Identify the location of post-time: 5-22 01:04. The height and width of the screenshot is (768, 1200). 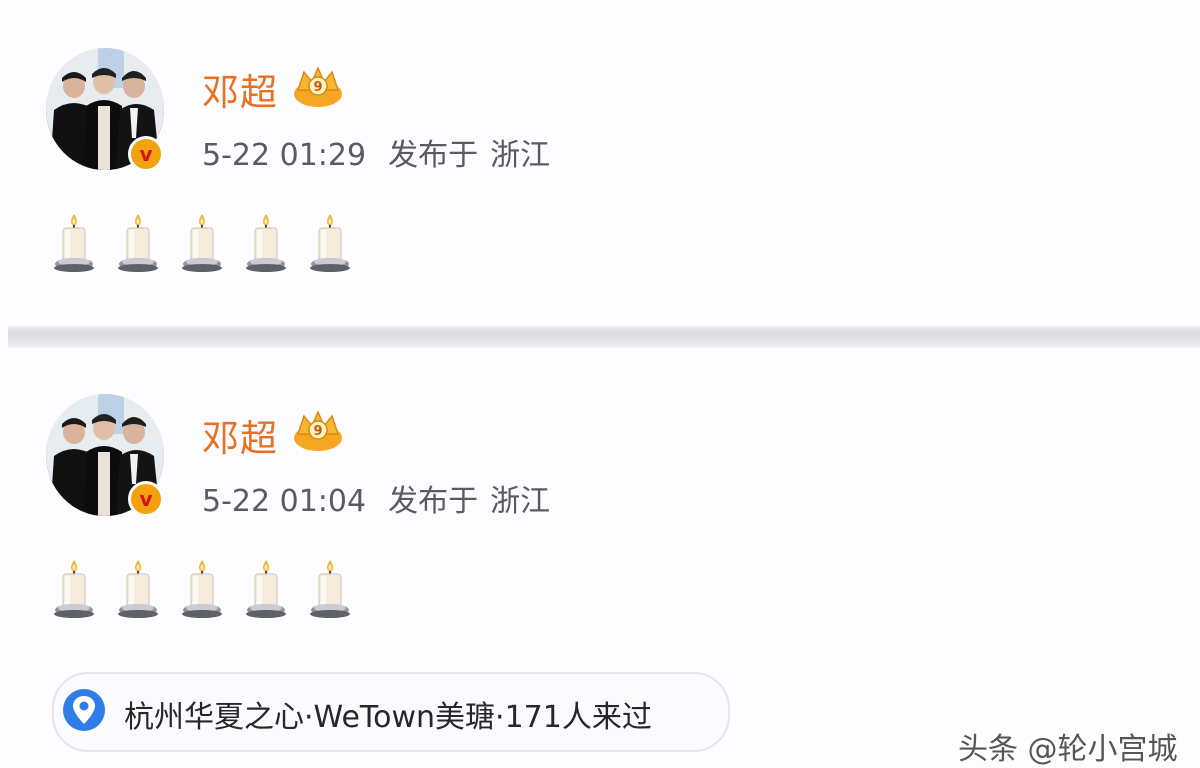
(284, 501).